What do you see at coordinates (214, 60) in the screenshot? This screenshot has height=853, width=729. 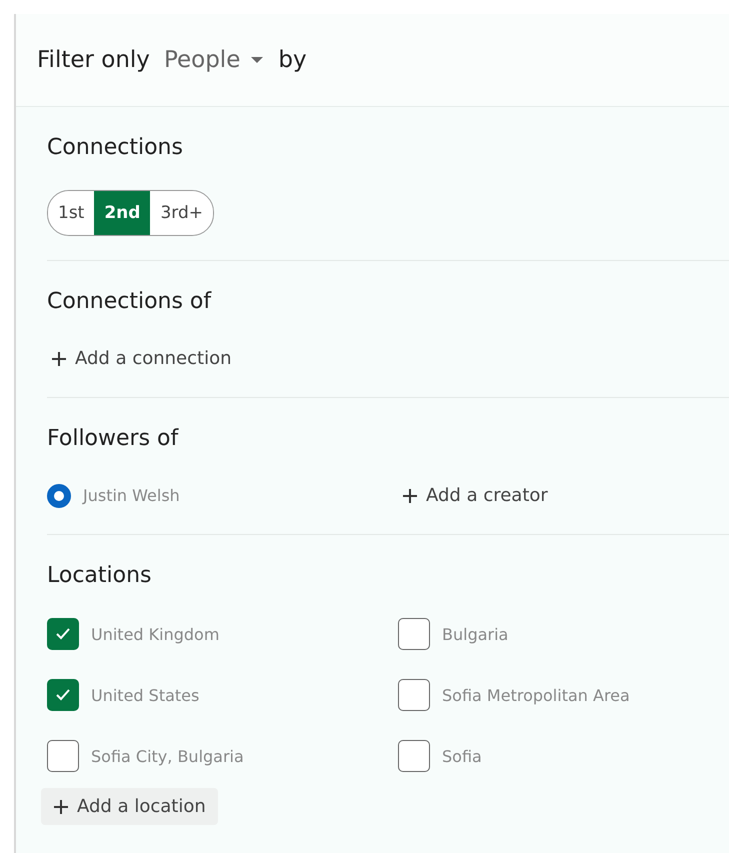 I see `people-dropdown: People` at bounding box center [214, 60].